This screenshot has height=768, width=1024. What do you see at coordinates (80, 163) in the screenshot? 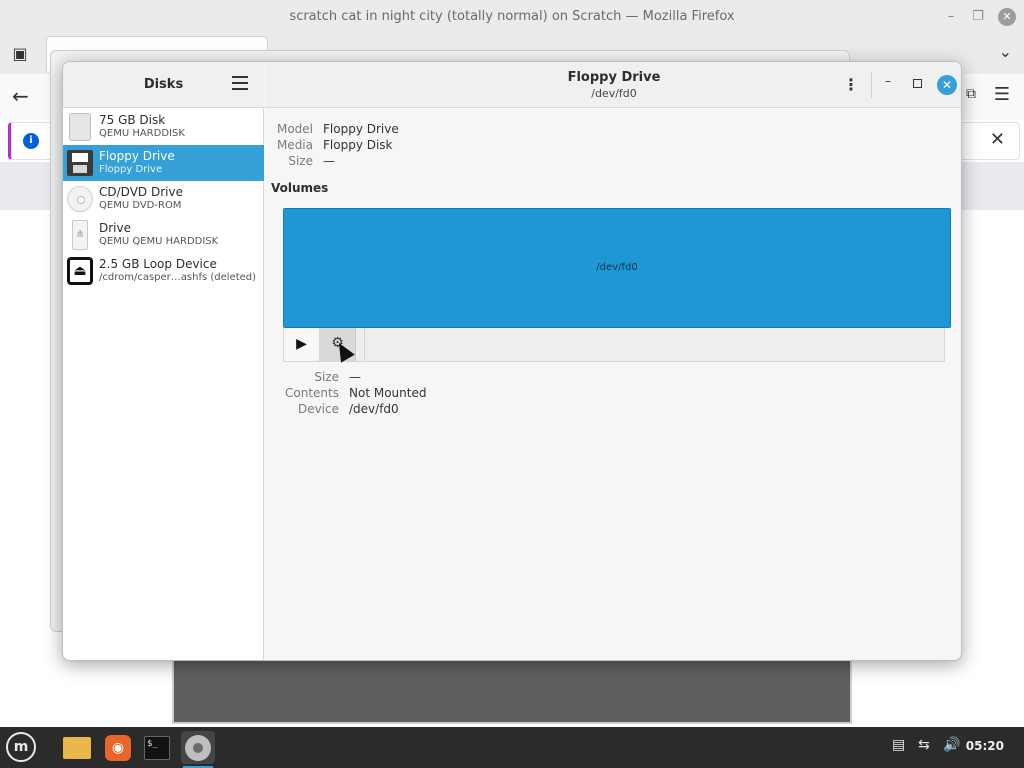
I see `floppy-icon` at bounding box center [80, 163].